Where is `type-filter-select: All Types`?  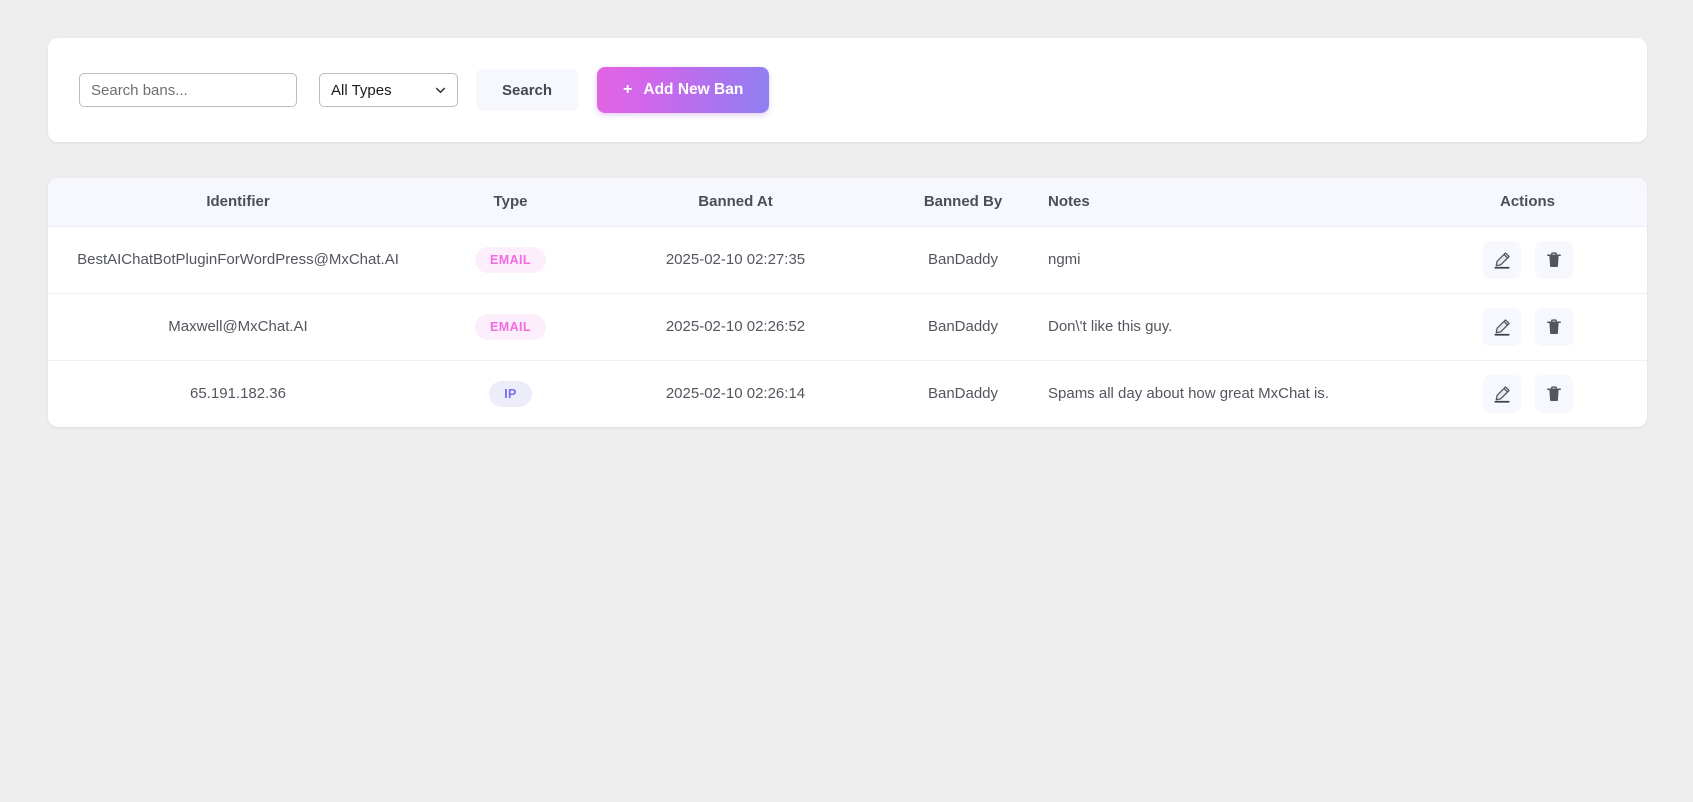 type-filter-select: All Types is located at coordinates (388, 90).